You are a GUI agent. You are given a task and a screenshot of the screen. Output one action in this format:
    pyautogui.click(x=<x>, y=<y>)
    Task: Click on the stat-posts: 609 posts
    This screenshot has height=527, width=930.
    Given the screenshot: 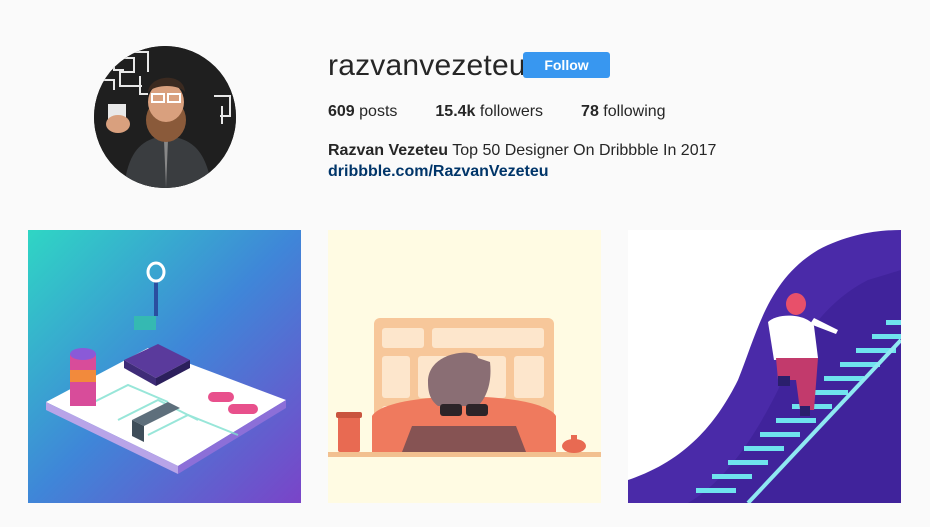 What is the action you would take?
    pyautogui.click(x=362, y=112)
    